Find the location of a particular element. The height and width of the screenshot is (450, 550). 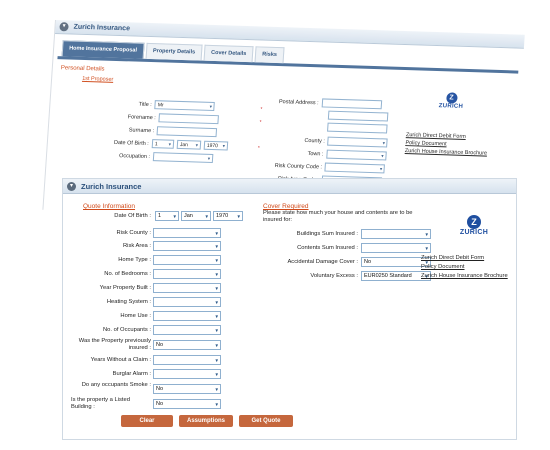

home-use-select: ▼ is located at coordinates (187, 316).